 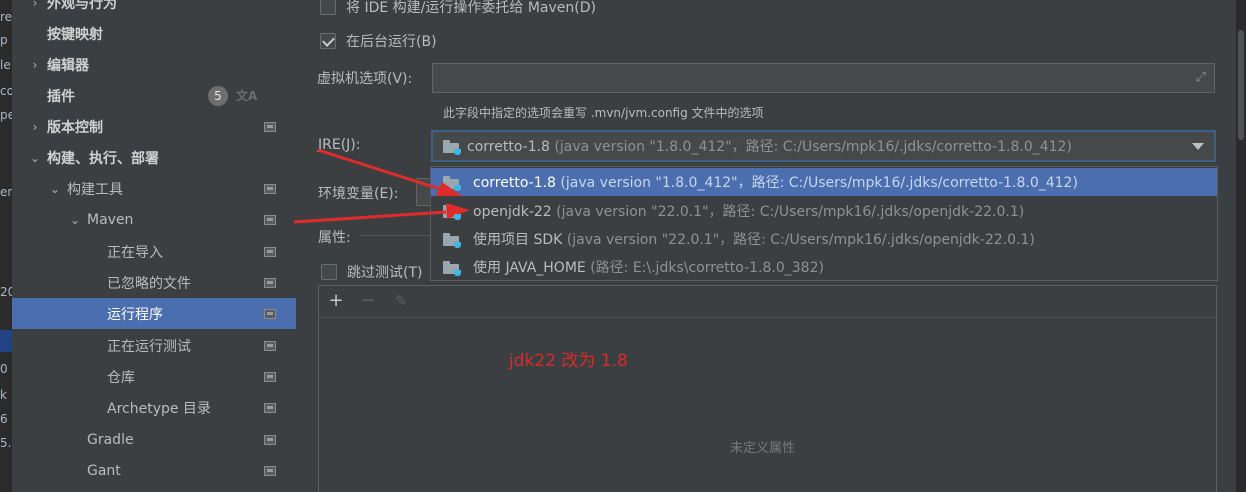 What do you see at coordinates (603, 113) in the screenshot?
I see `vm-options-hint: 此字段中指定的选项会重写 .mvn/jvm.config 文件中的选项` at bounding box center [603, 113].